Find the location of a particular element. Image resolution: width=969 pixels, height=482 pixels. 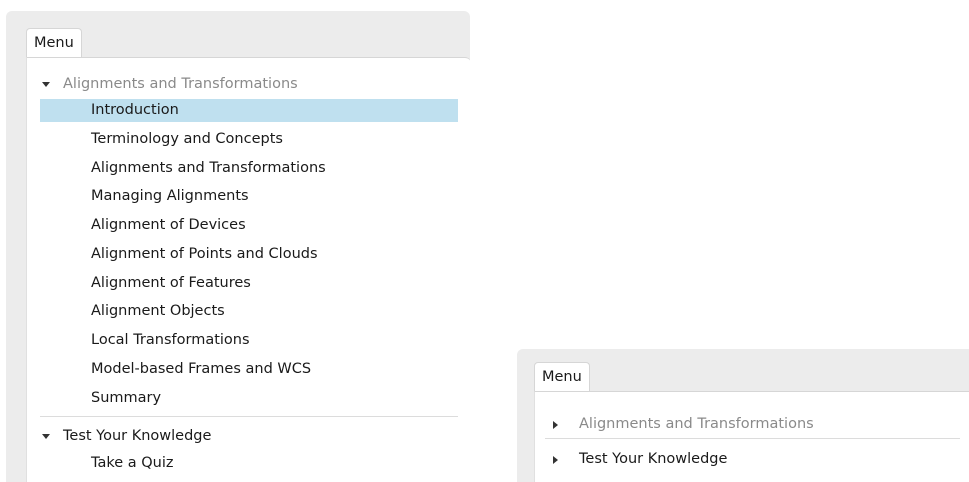

menu-item-alignments-and-transformations: Alignments and Transformations is located at coordinates (248, 168).